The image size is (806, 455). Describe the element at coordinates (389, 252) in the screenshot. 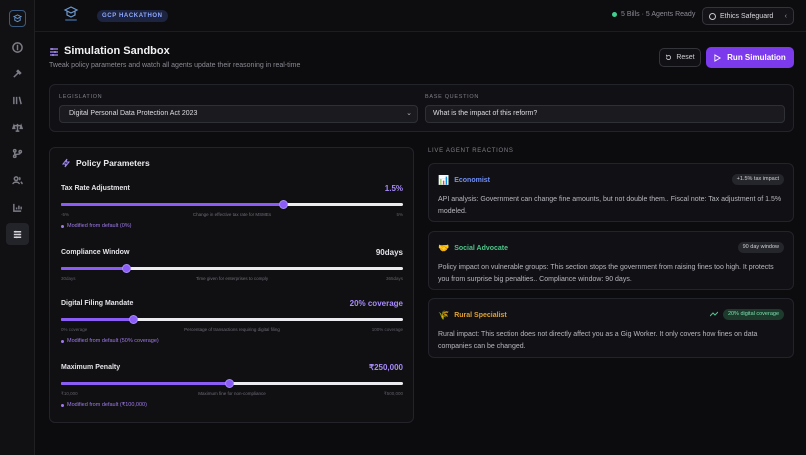

I see `param-value: 90days` at that location.